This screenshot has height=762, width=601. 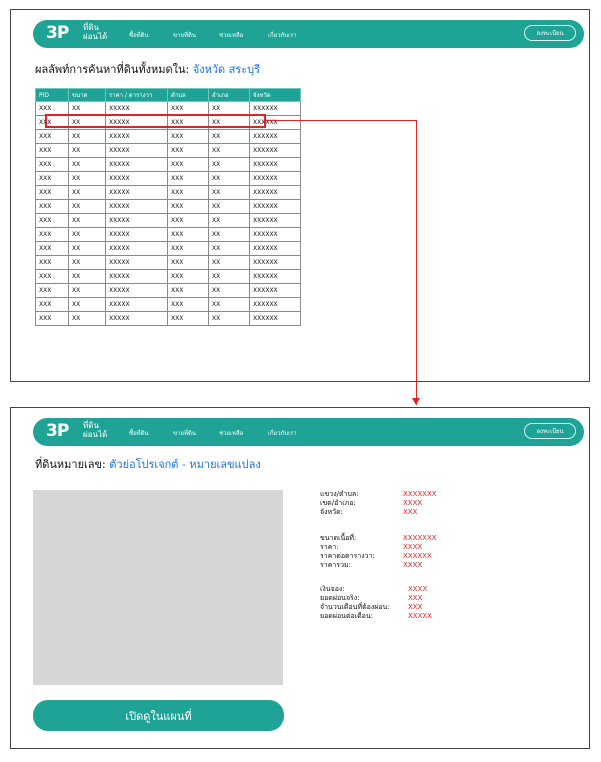 What do you see at coordinates (95, 32) in the screenshot?
I see `logo-text: ที่ดิน ผ่อนได้` at bounding box center [95, 32].